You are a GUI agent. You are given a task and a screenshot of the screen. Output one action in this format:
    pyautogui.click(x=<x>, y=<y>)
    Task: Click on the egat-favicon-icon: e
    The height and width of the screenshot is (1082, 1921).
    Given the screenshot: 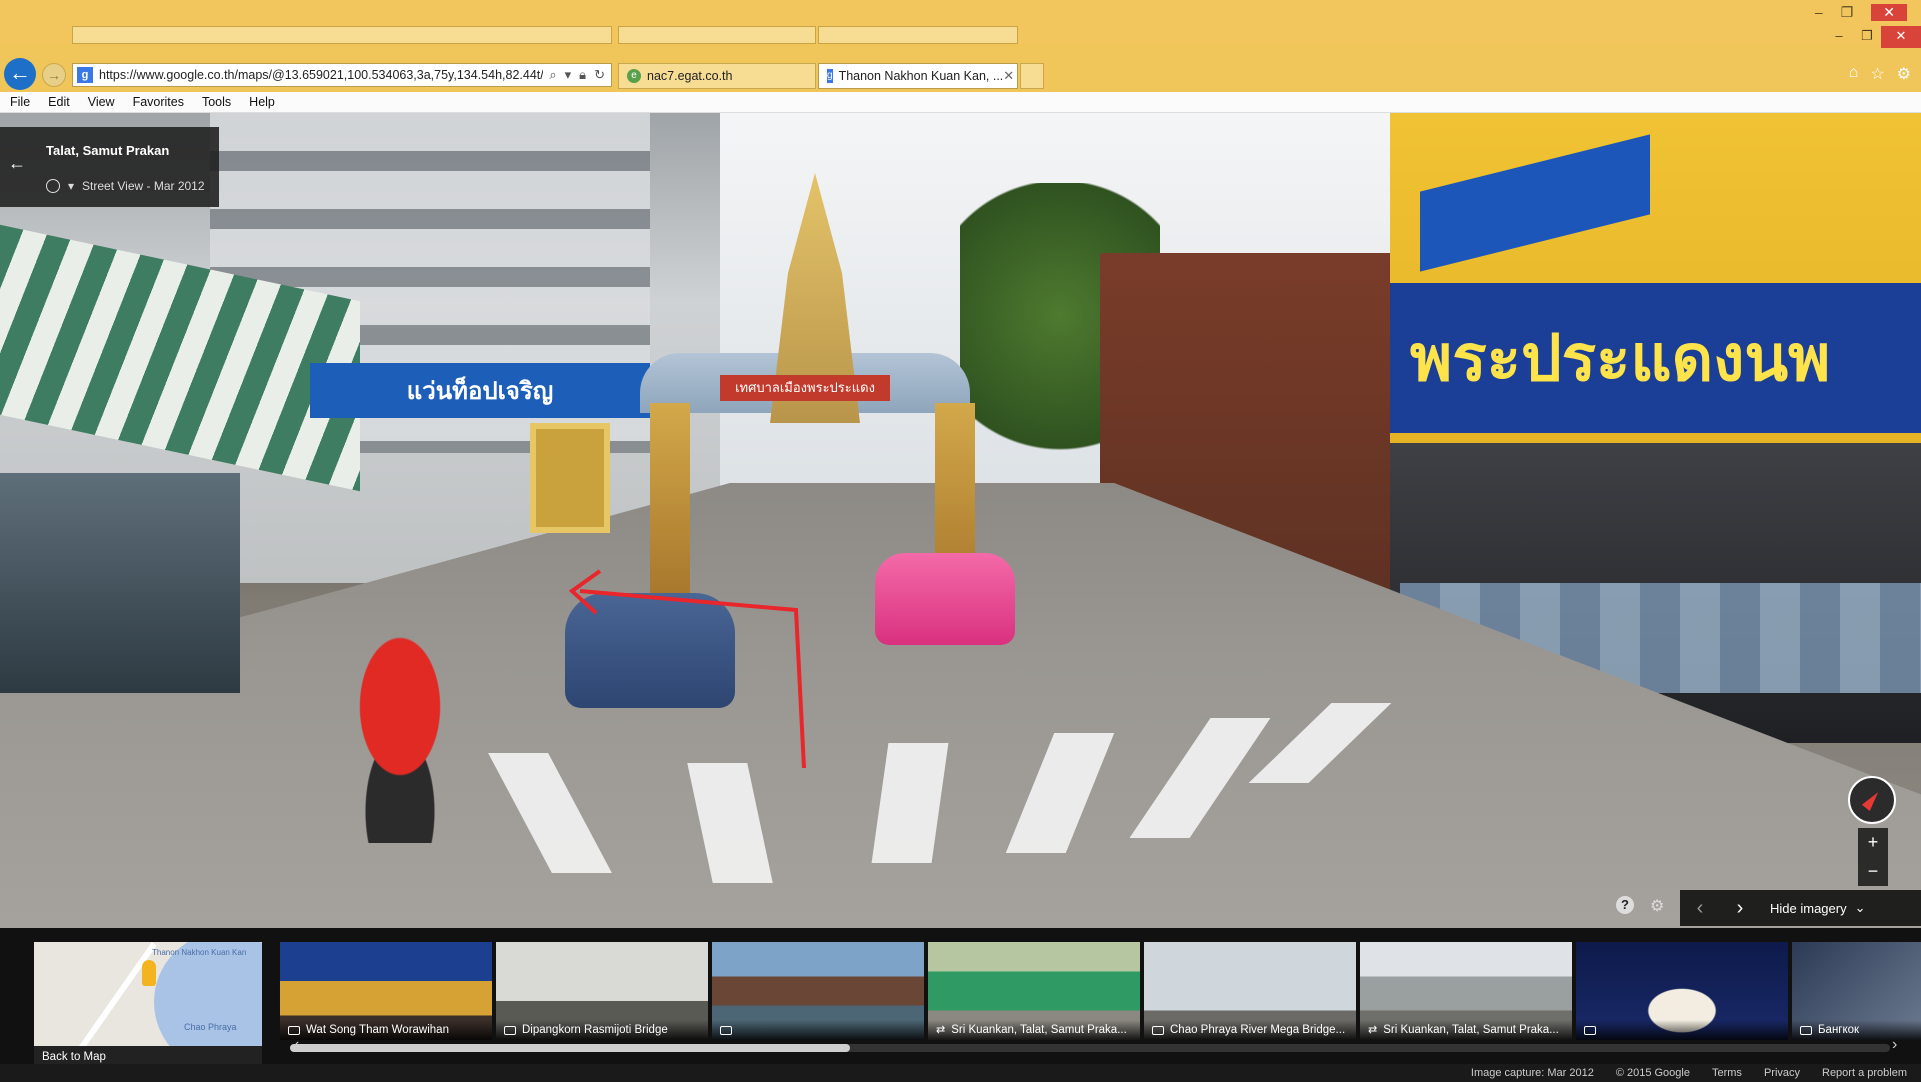 What is the action you would take?
    pyautogui.click(x=634, y=76)
    